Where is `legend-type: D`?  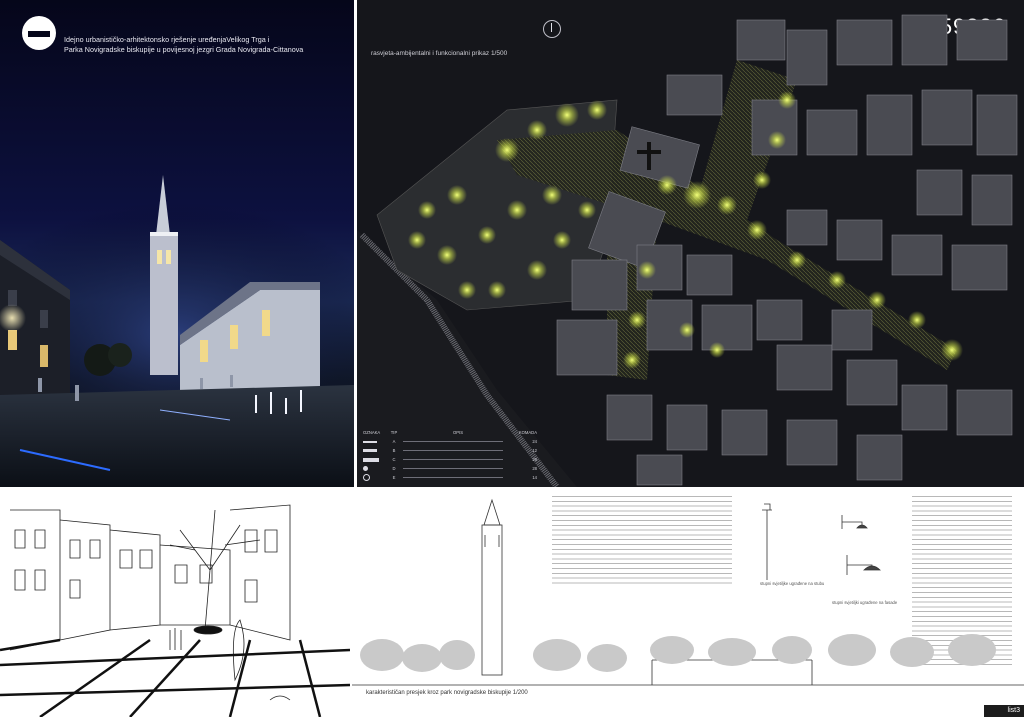
legend-type: D is located at coordinates (394, 468).